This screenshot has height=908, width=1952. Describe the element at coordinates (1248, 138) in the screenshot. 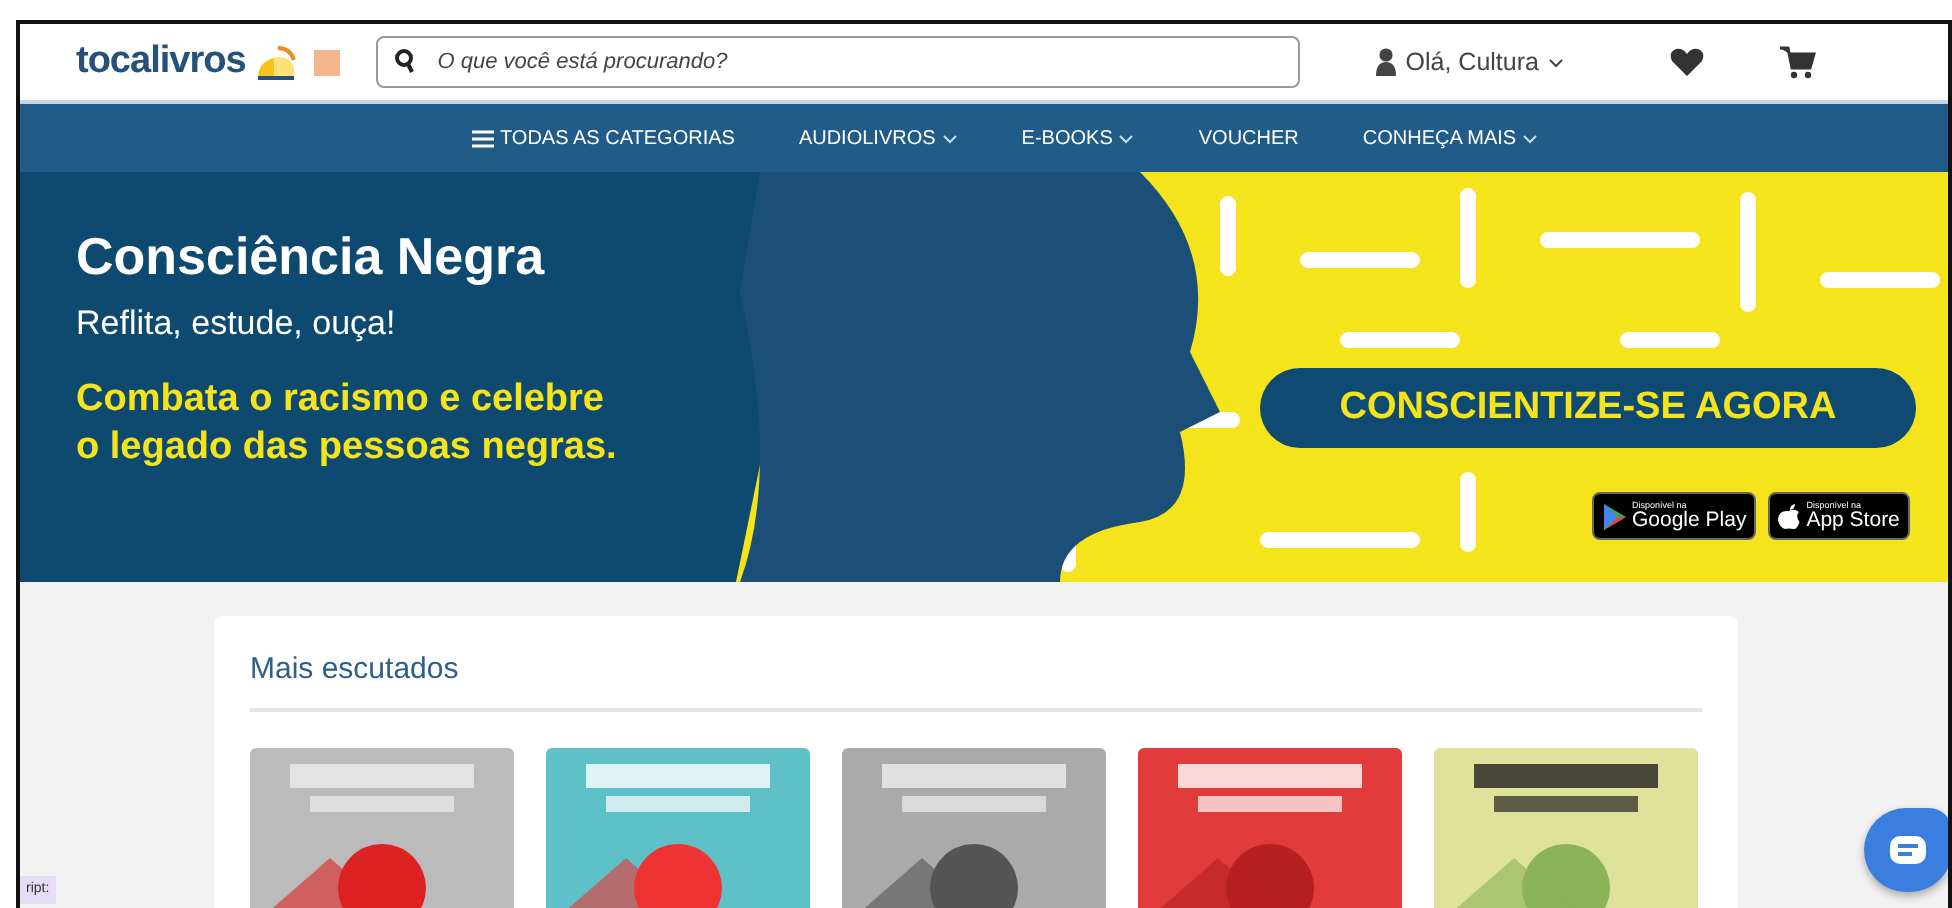

I see `nav-link: VOUCHER` at that location.